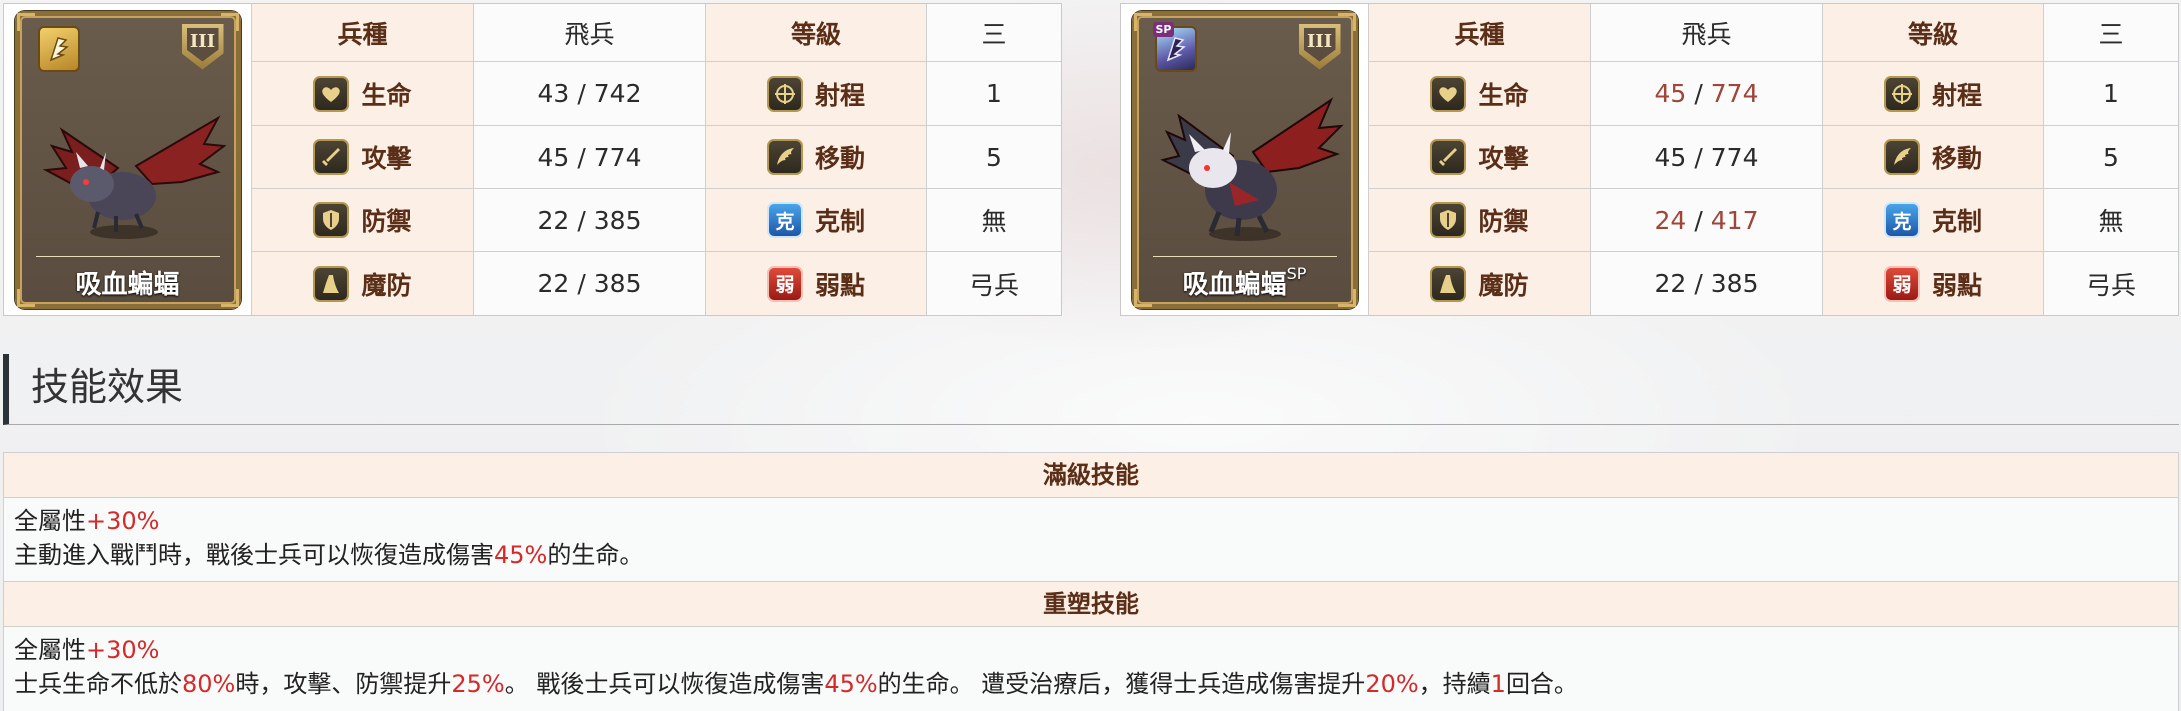  I want to click on cloak-icon, so click(331, 283).